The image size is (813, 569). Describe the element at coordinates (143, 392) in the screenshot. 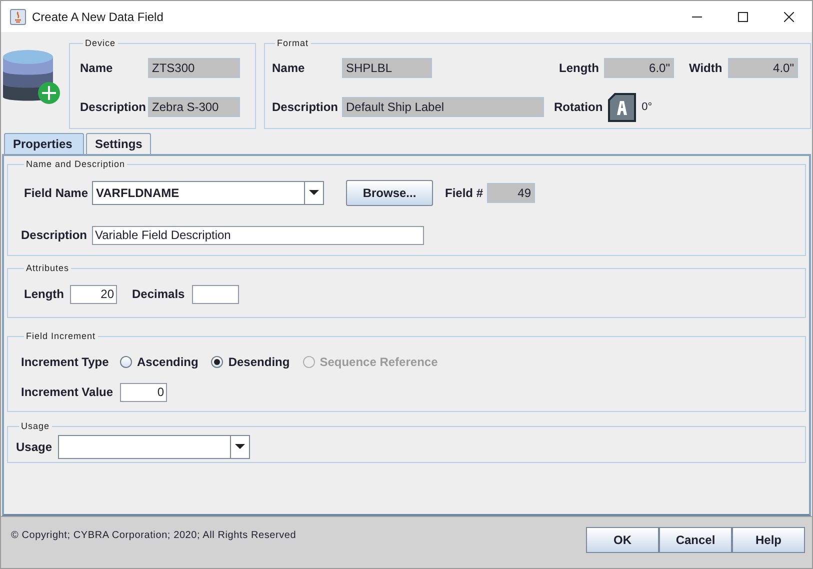

I see `input-field: 0` at that location.